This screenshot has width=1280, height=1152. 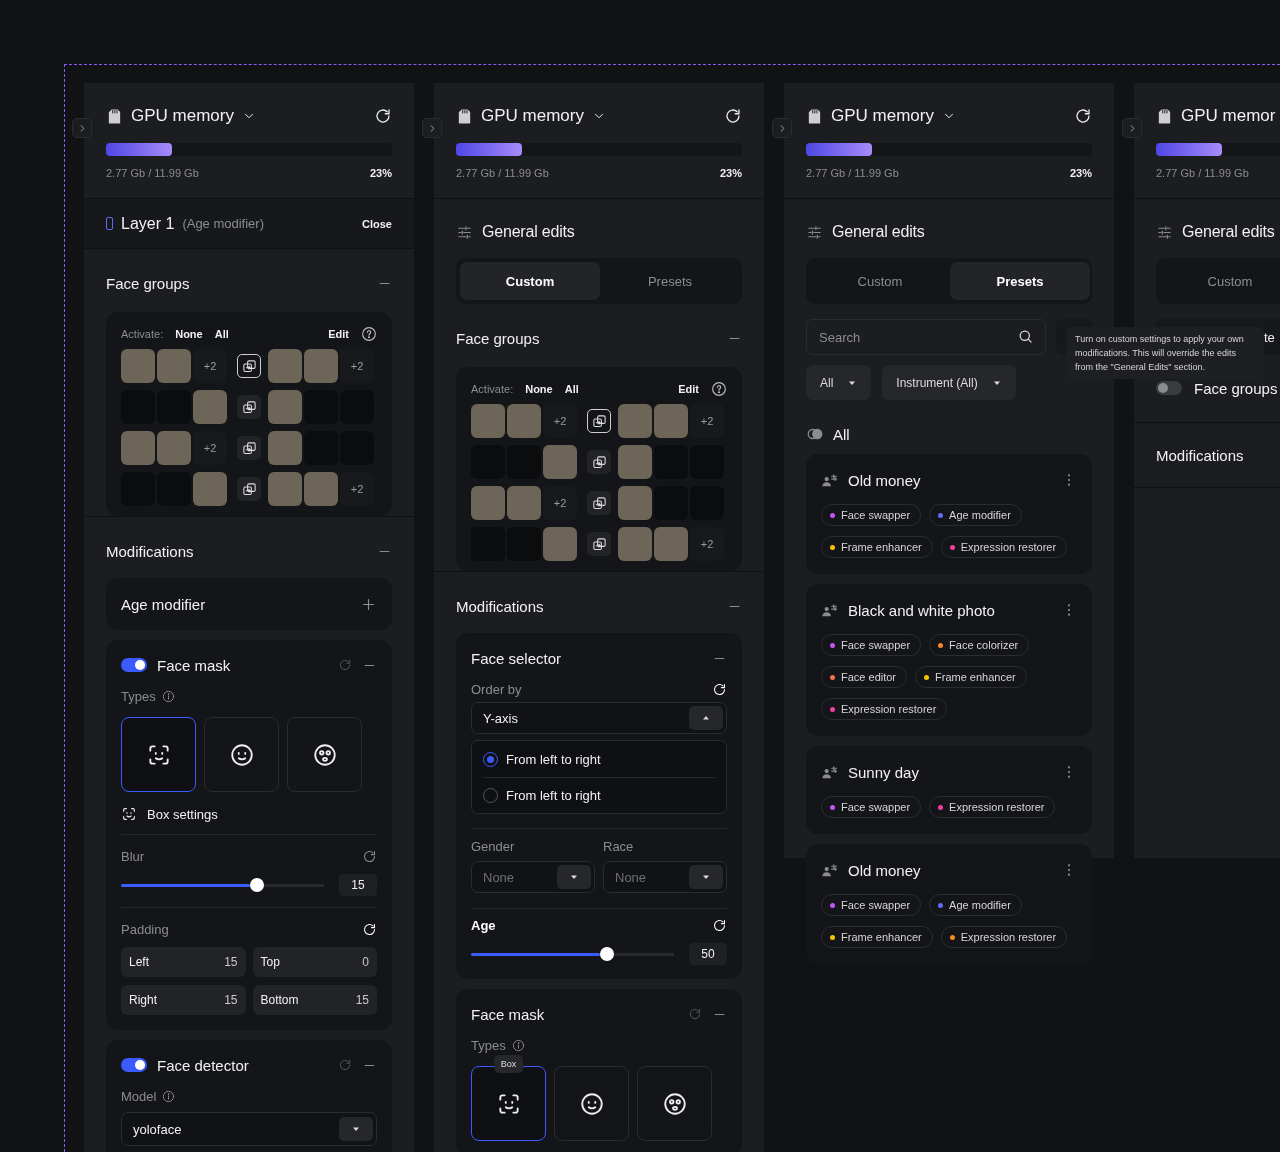 I want to click on layer-subtitle: (Age modifier), so click(x=223, y=223).